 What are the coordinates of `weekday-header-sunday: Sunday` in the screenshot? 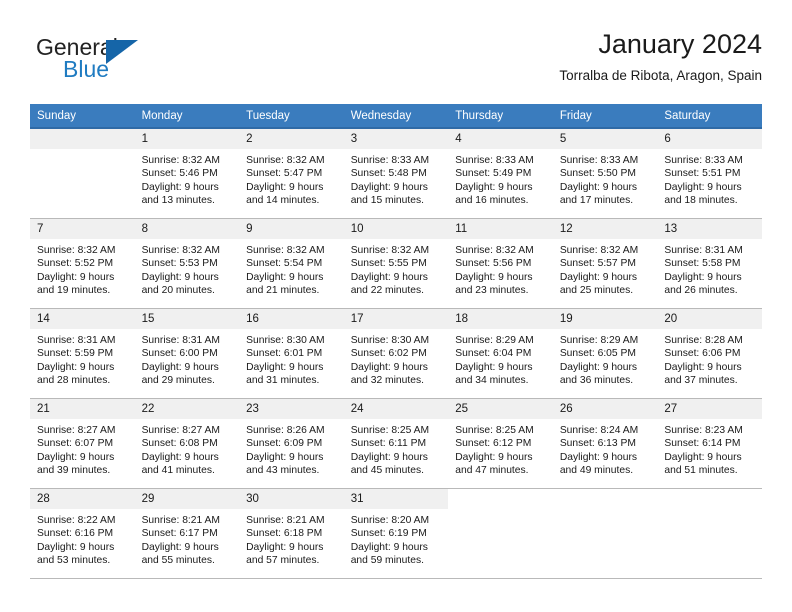 It's located at (82, 116).